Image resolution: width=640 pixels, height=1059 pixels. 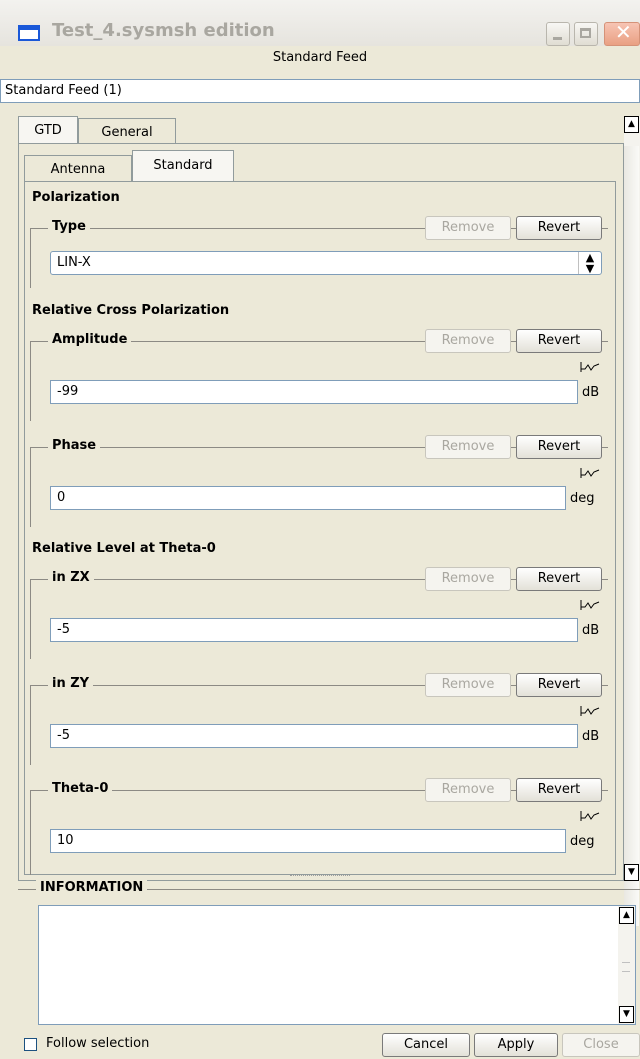 What do you see at coordinates (591, 392) in the screenshot?
I see `amplitude-unit: dB` at bounding box center [591, 392].